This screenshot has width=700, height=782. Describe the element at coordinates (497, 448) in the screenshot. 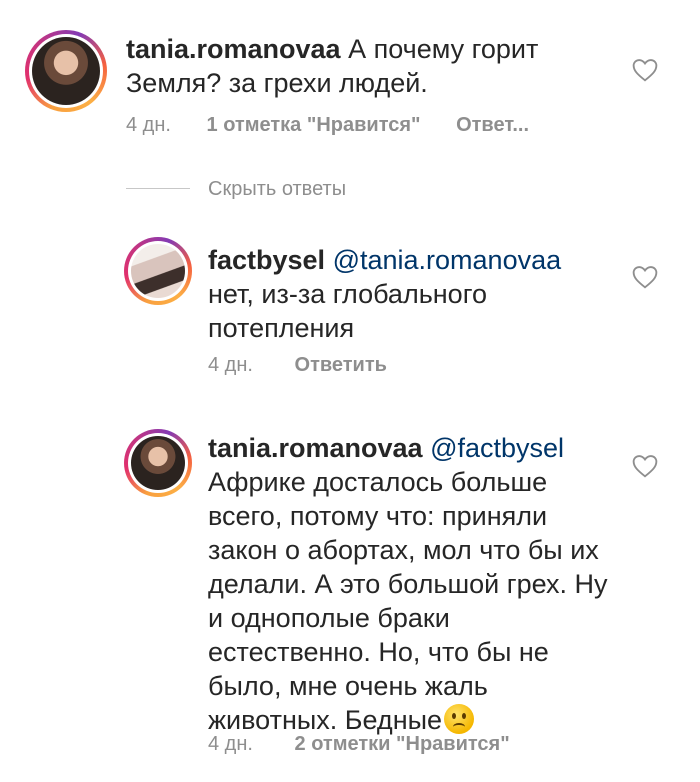

I see `comment-mention: @factbysel` at that location.